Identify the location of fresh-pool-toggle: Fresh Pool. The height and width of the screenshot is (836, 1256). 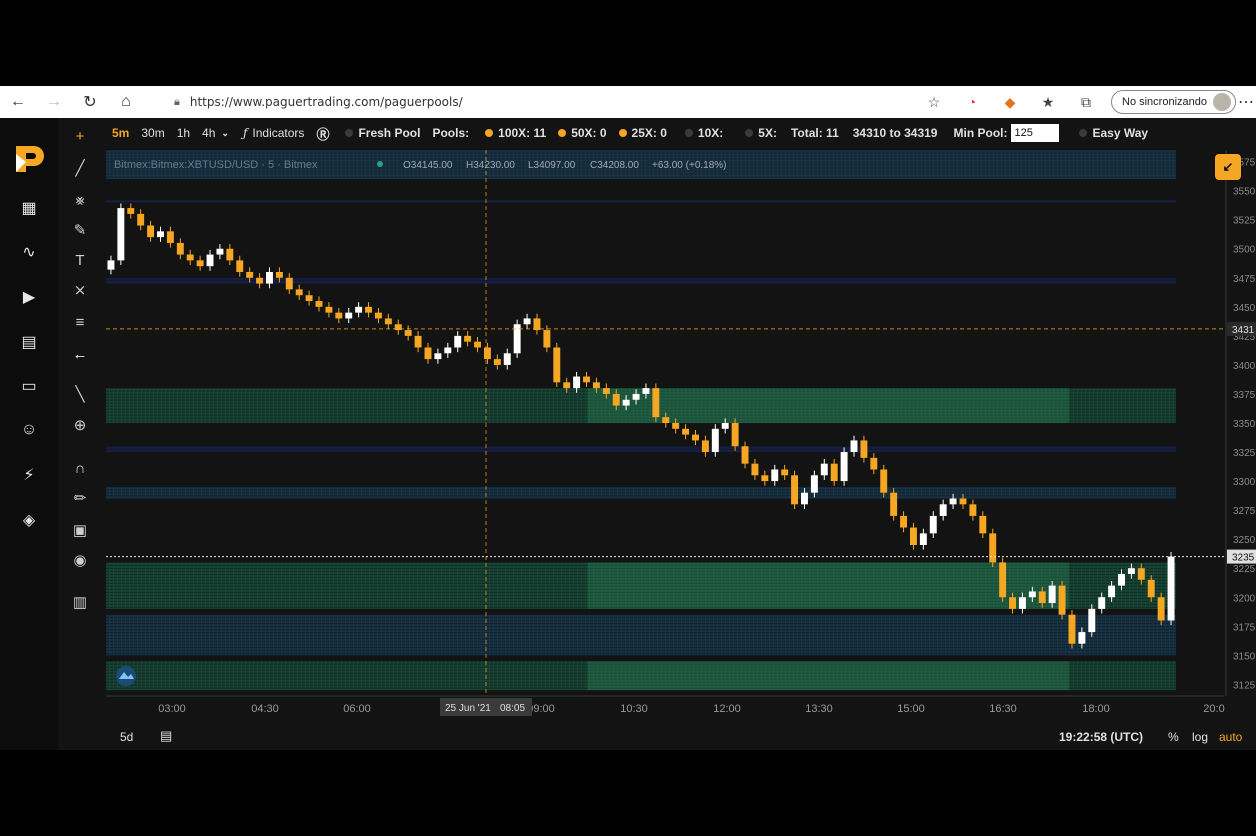
(382, 133).